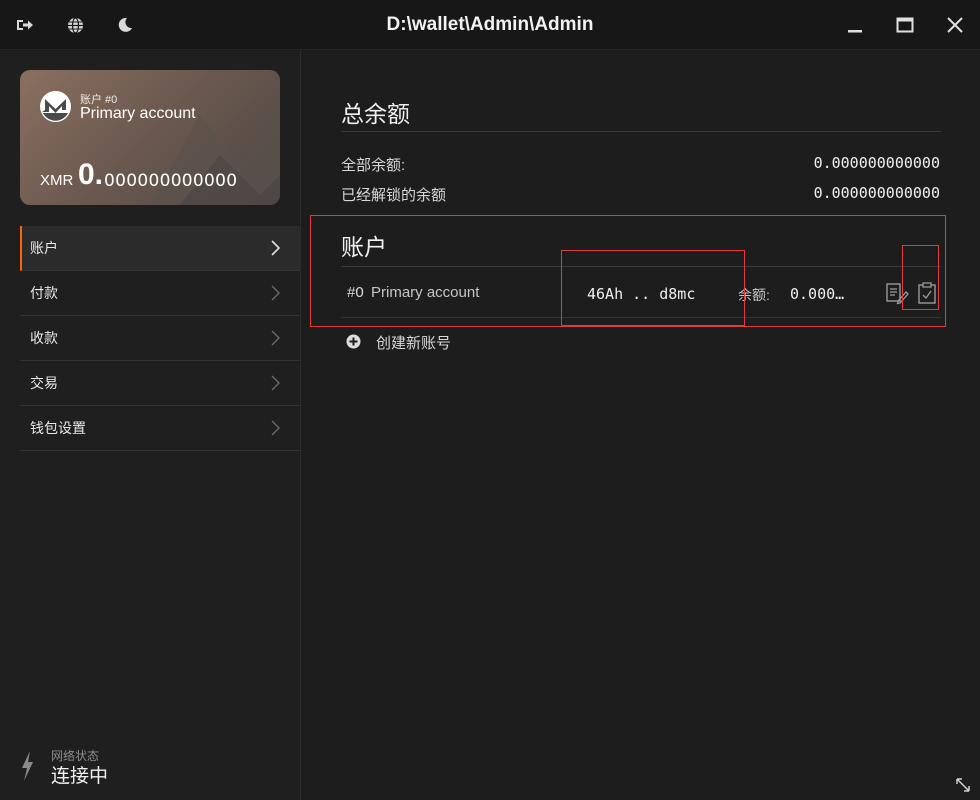  I want to click on maximize-icon, so click(905, 25).